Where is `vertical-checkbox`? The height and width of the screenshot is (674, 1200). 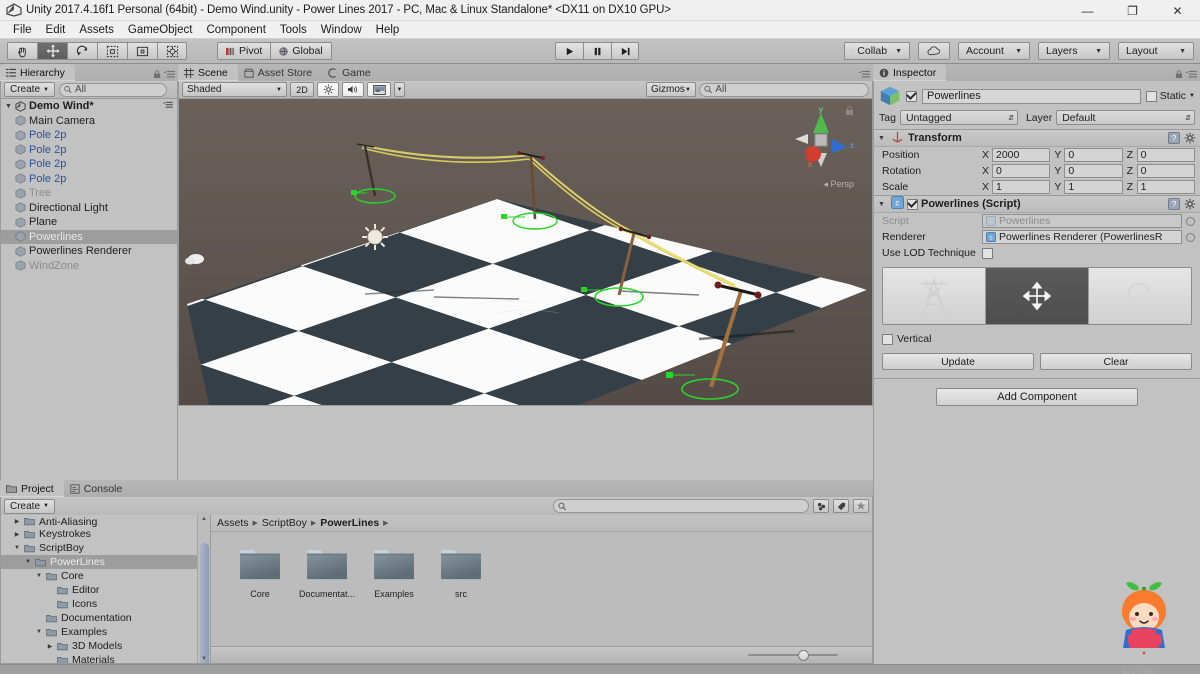
vertical-checkbox is located at coordinates (887, 339).